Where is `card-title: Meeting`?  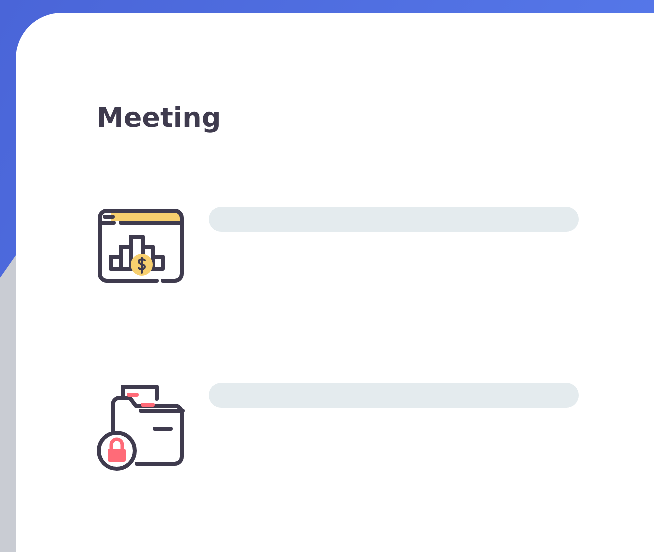 card-title: Meeting is located at coordinates (159, 119).